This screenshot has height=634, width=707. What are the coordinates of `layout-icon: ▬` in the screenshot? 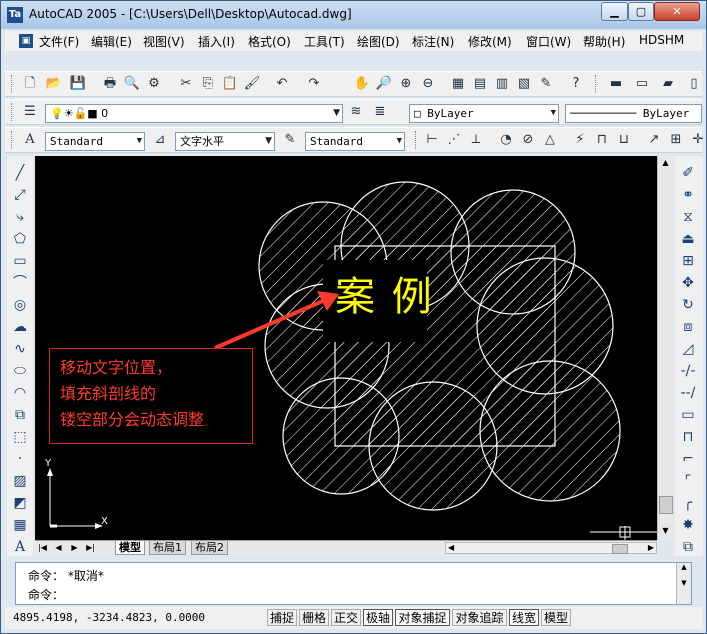 It's located at (616, 84).